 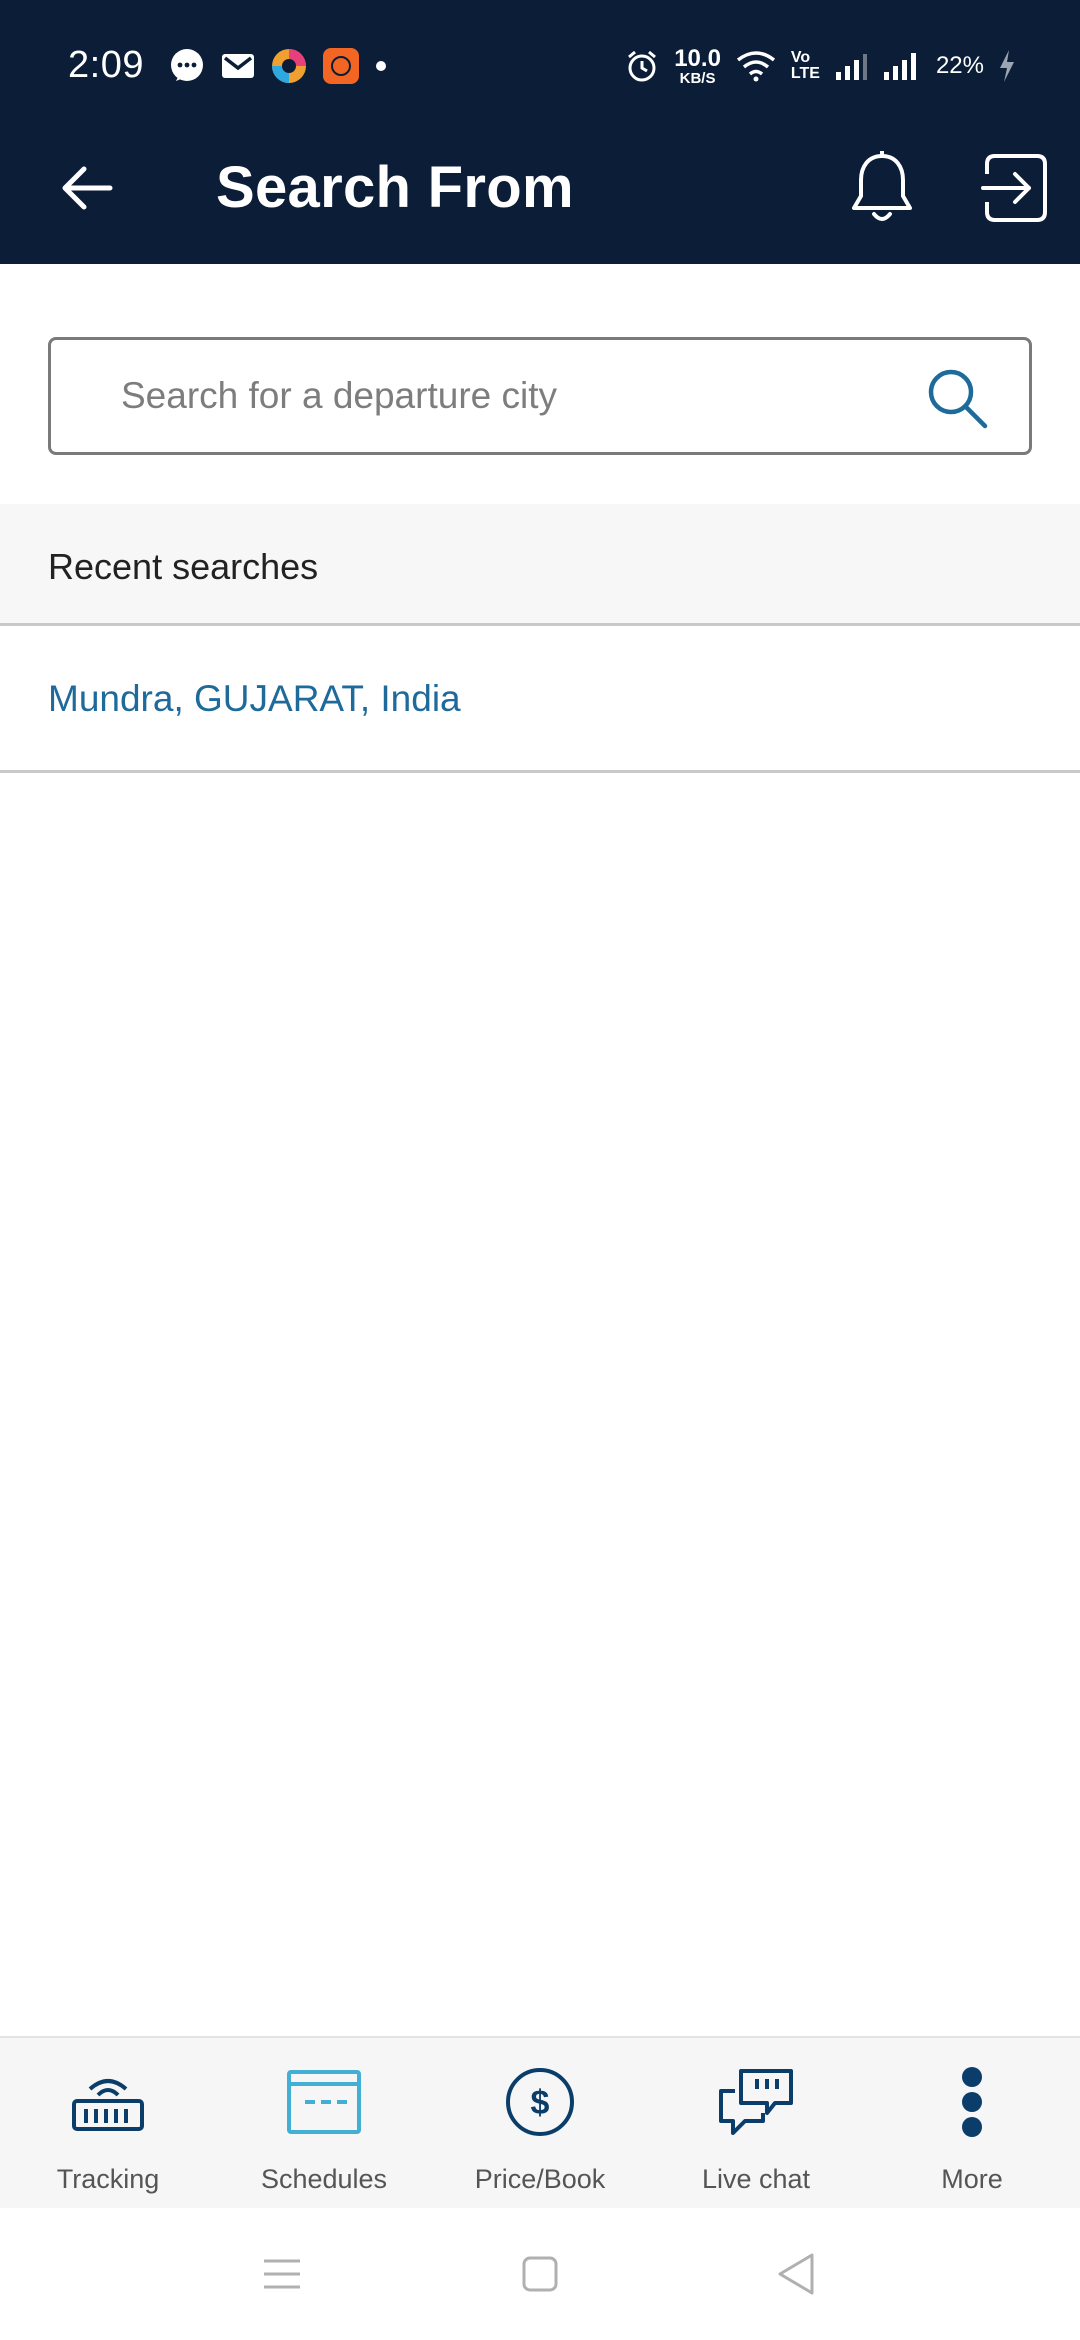 I want to click on nav-schedules-label: Schedules, so click(x=324, y=2179).